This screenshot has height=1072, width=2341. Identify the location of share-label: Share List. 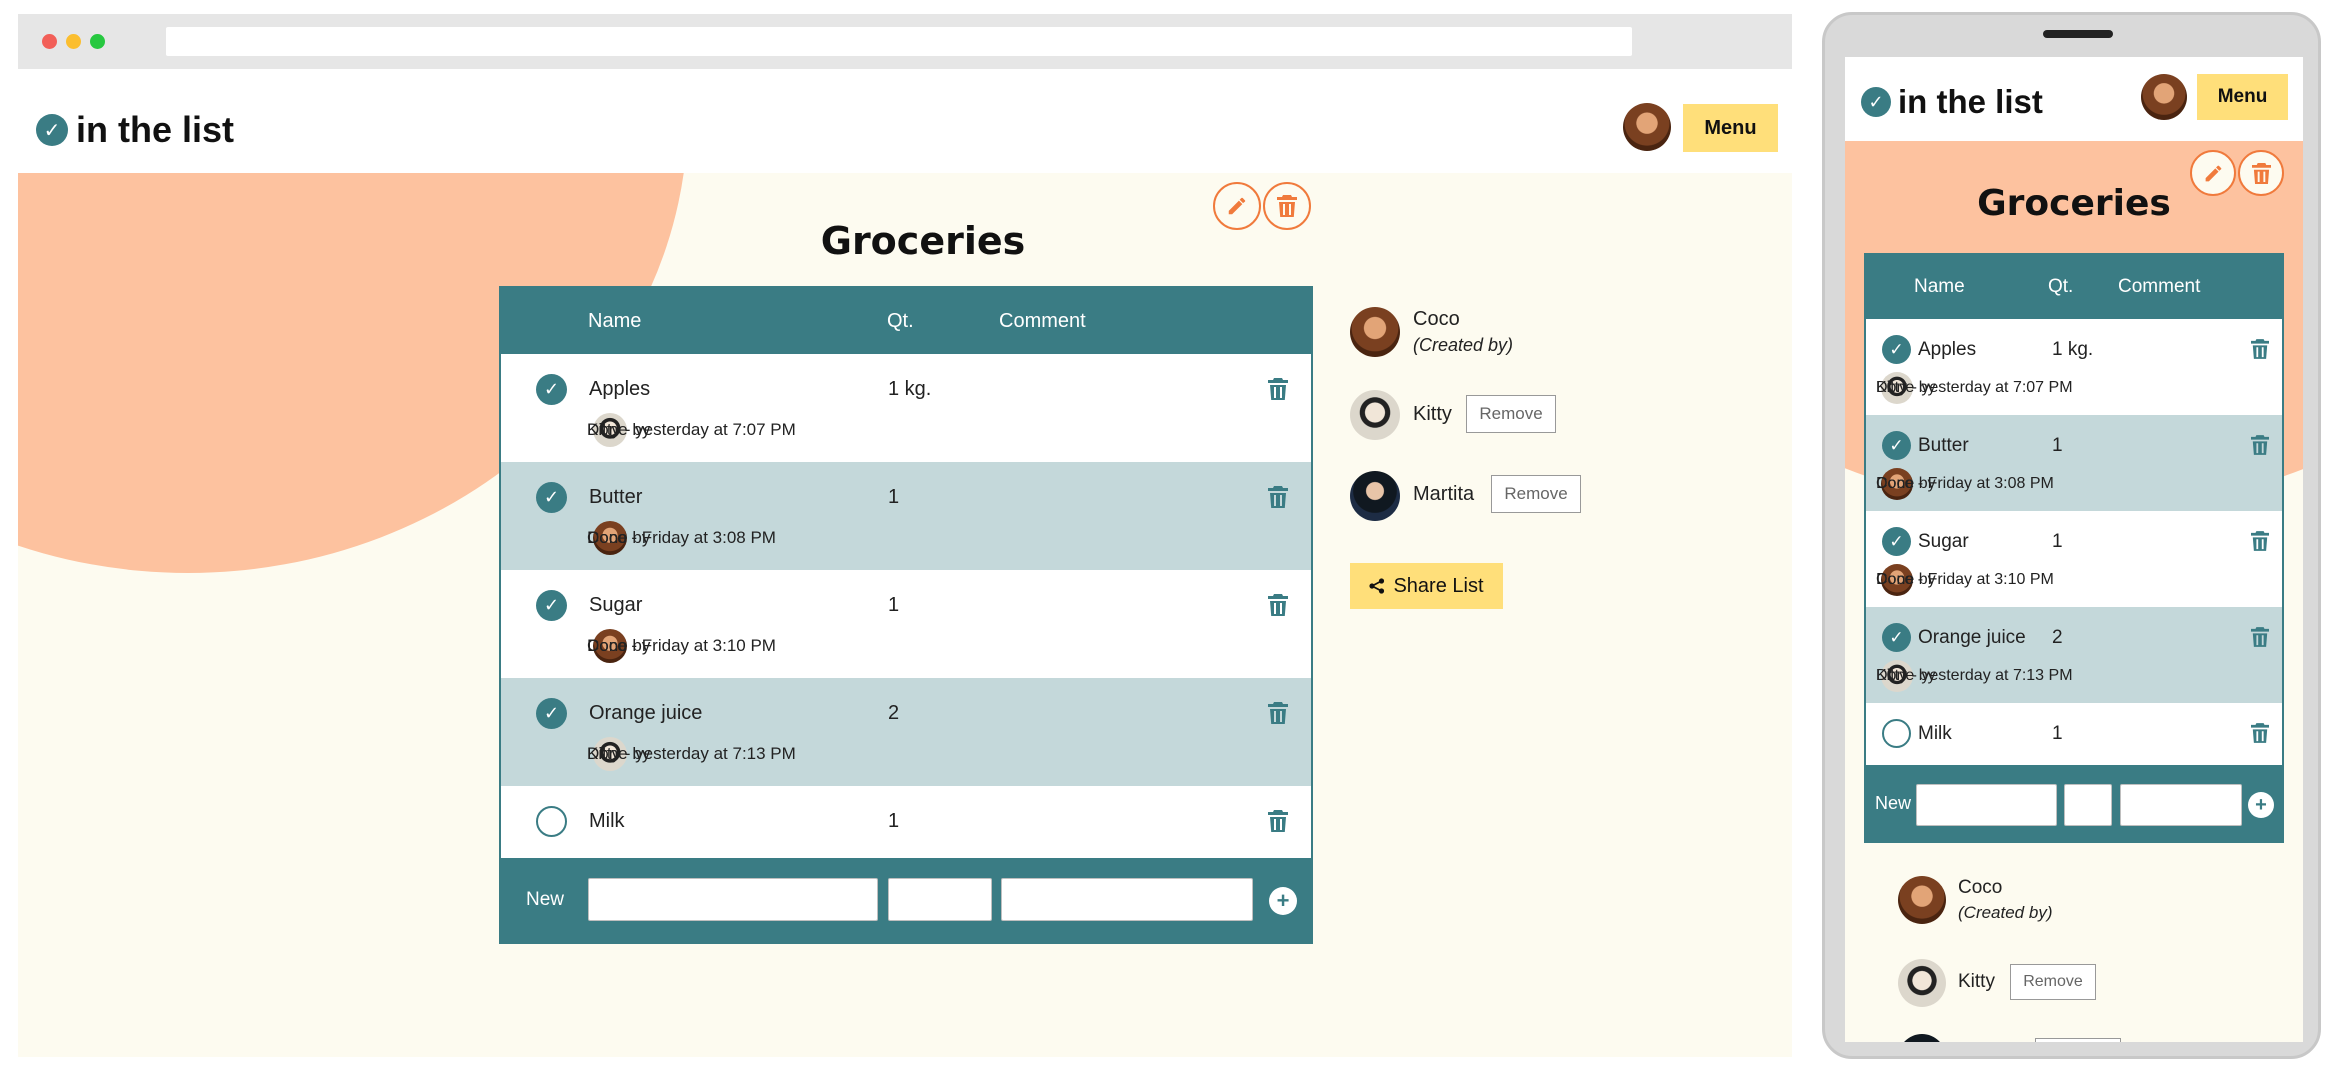
(1438, 585).